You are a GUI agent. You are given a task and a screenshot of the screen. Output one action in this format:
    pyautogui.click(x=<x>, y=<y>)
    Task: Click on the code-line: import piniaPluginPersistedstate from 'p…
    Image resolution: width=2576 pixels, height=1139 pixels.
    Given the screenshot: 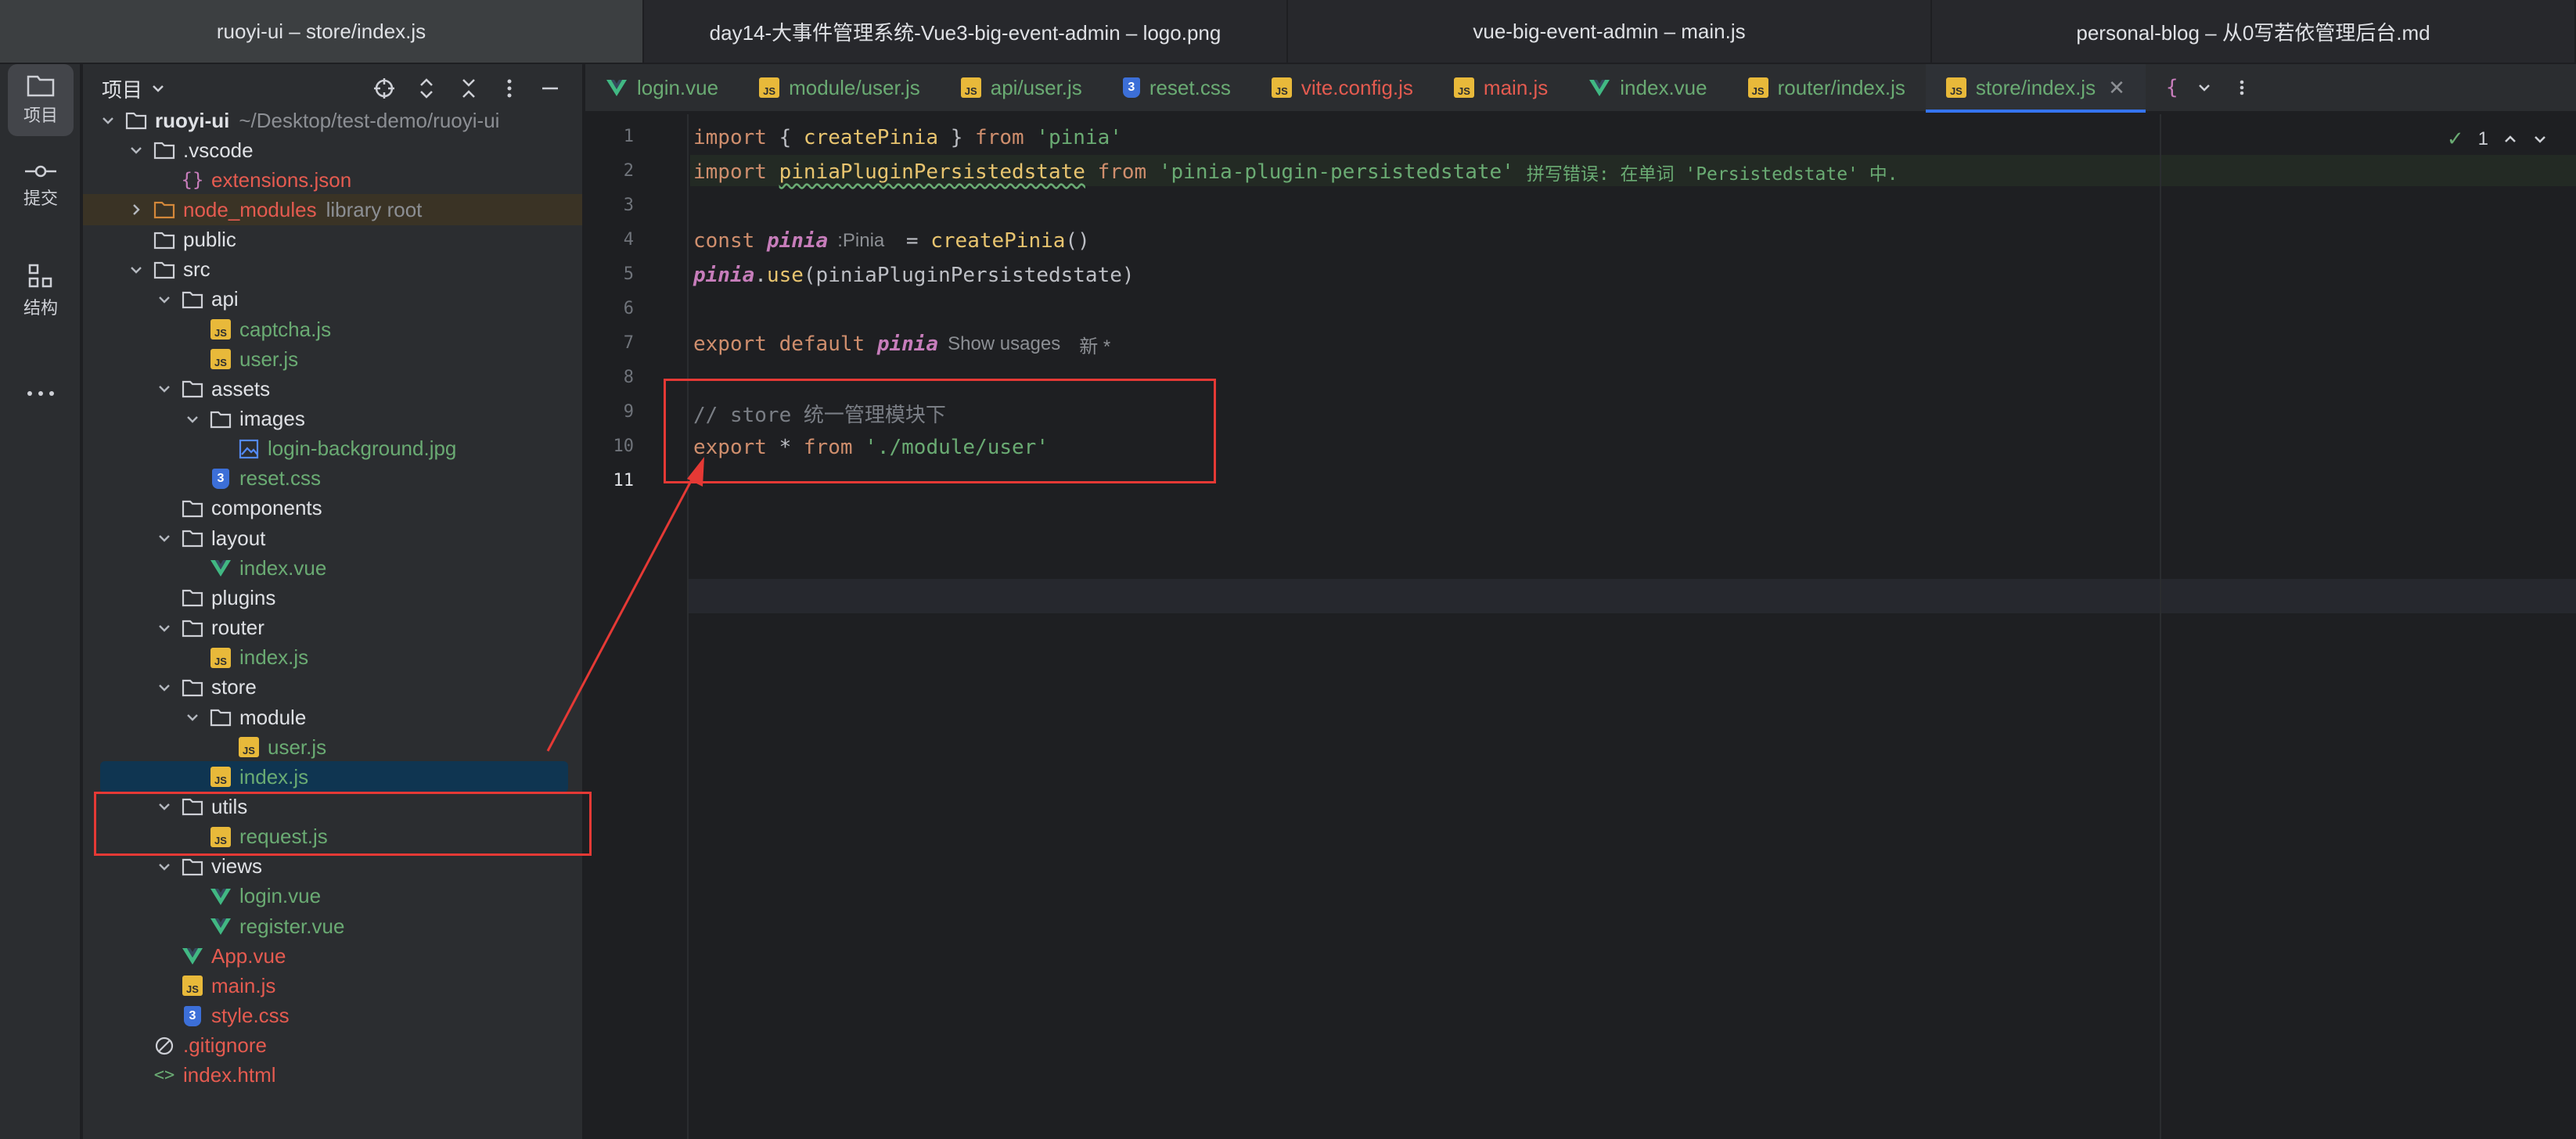 What is the action you would take?
    pyautogui.click(x=1295, y=172)
    